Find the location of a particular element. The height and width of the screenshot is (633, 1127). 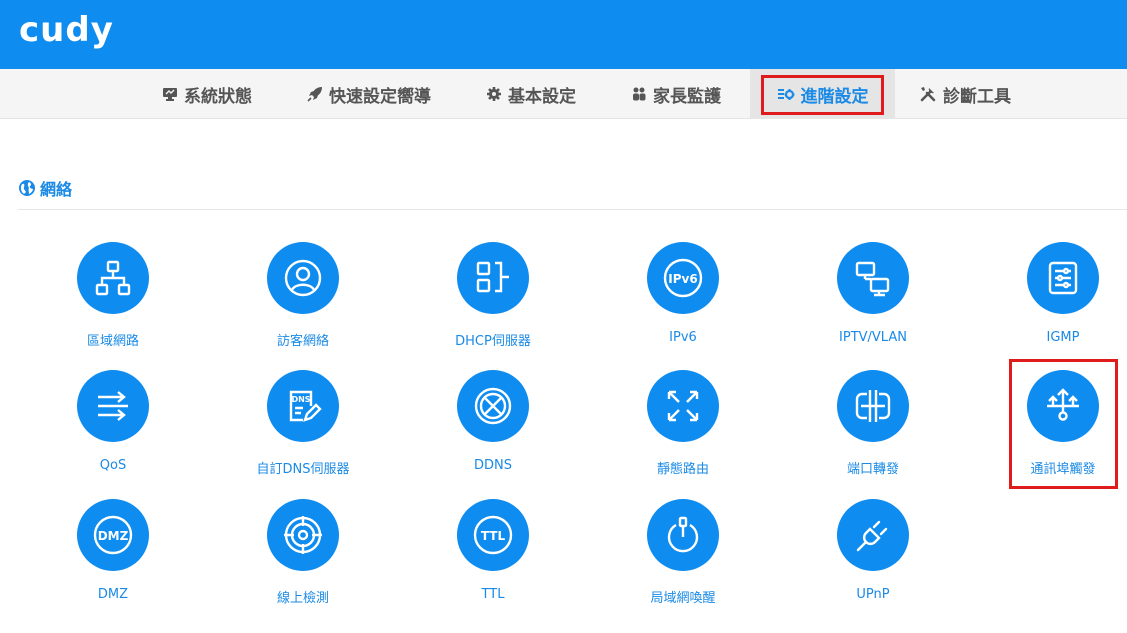

tile-label: 線上檢測 is located at coordinates (302, 598).